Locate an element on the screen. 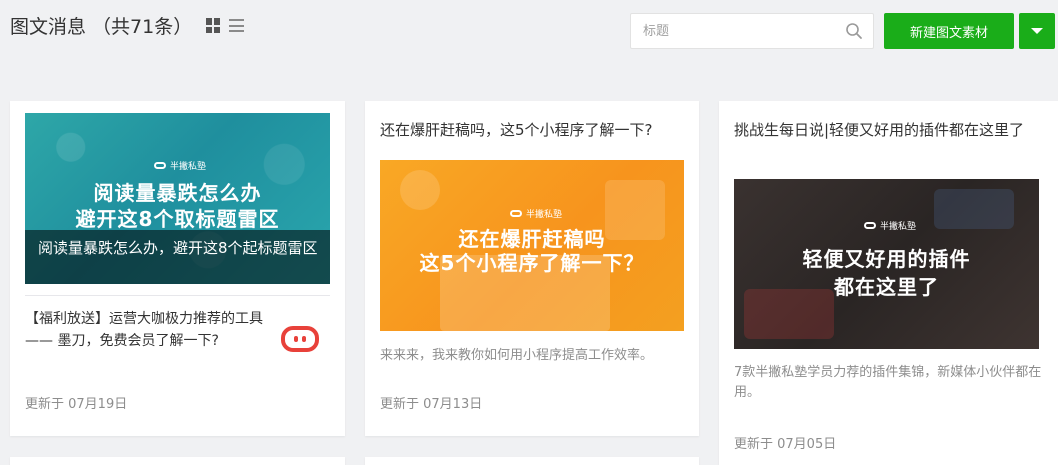  cover-headline-1: 轻便又好用的插件 is located at coordinates (886, 259).